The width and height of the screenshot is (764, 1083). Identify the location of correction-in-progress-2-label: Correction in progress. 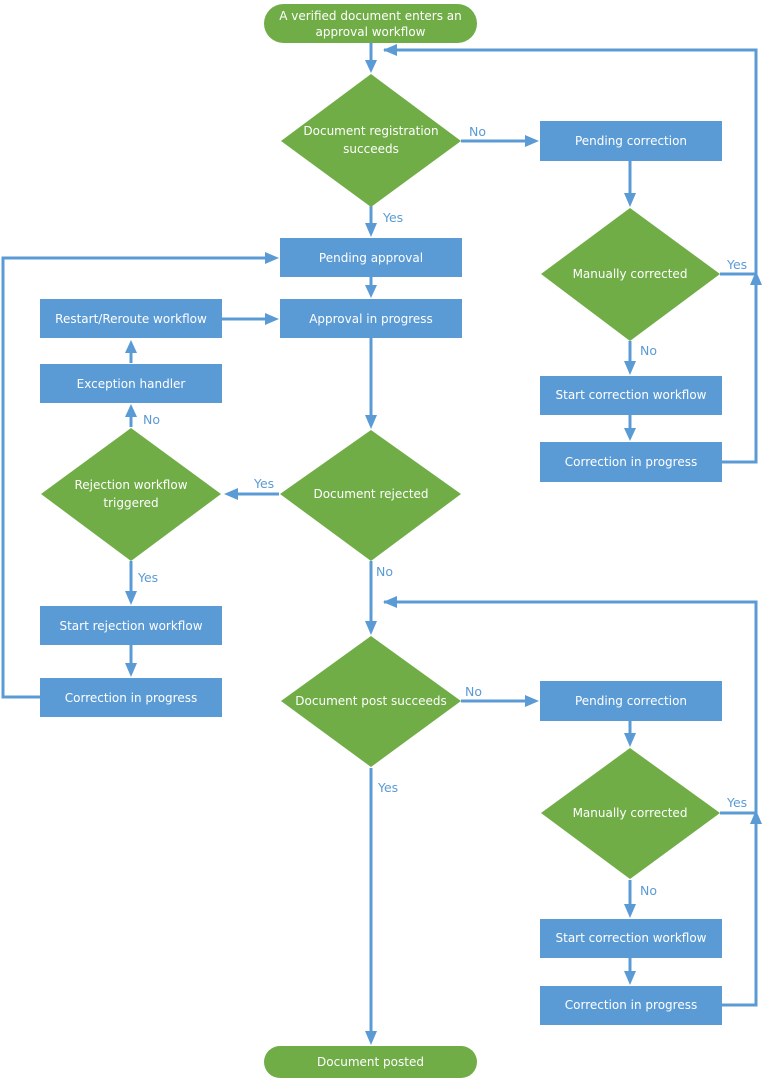
(631, 1005).